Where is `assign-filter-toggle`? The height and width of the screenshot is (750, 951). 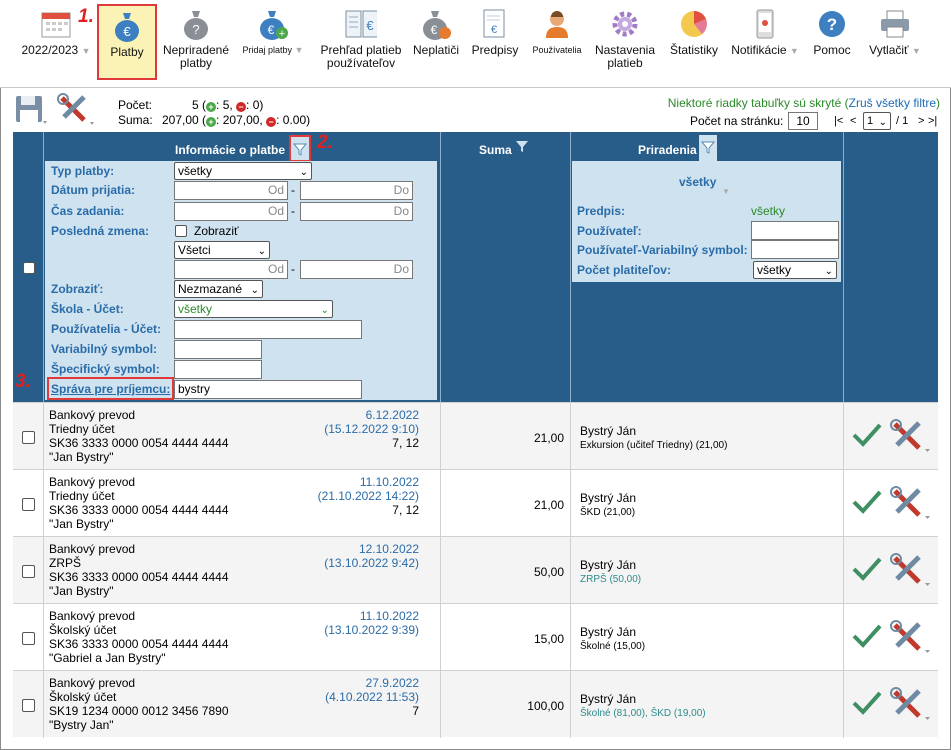 assign-filter-toggle is located at coordinates (708, 148).